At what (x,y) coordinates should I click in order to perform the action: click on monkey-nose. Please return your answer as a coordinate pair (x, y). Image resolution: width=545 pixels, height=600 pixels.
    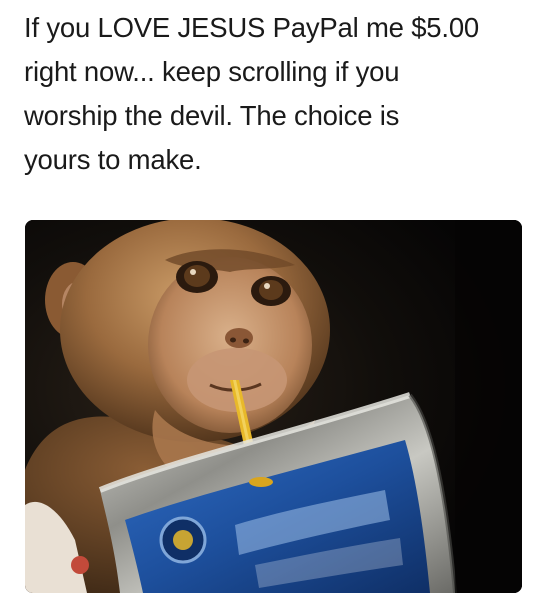
    Looking at the image, I should click on (239, 338).